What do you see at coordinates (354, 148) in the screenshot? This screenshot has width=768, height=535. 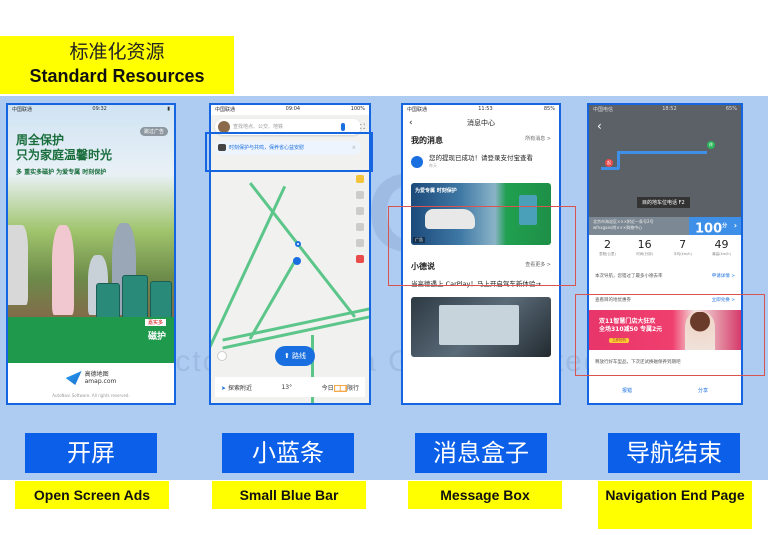 I see `close-icon: ×` at bounding box center [354, 148].